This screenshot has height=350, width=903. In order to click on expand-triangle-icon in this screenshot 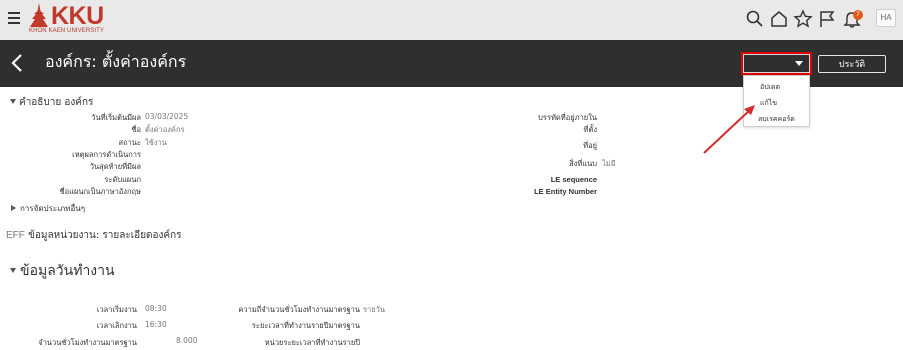, I will do `click(13, 208)`.